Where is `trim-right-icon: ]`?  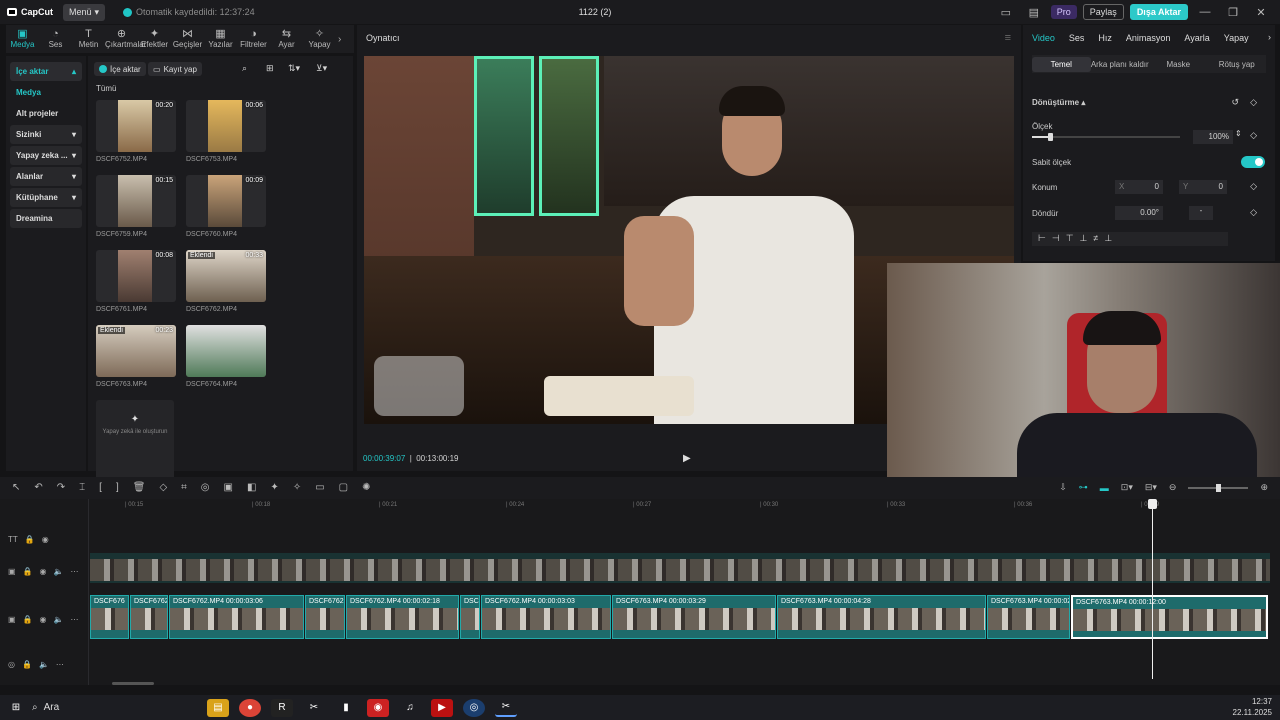
trim-right-icon: ] is located at coordinates (117, 487).